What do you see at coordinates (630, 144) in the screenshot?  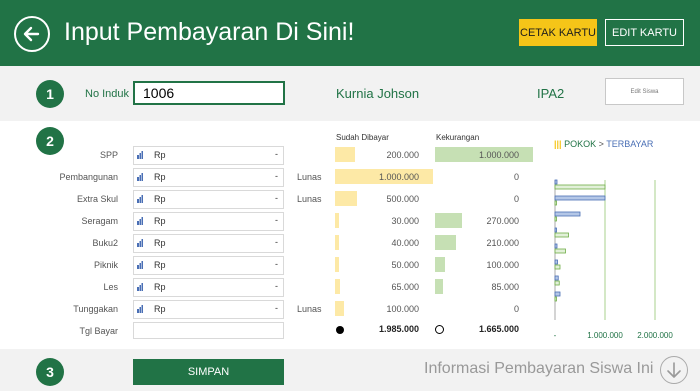 I see `legend-terbayar: TERBAYAR` at bounding box center [630, 144].